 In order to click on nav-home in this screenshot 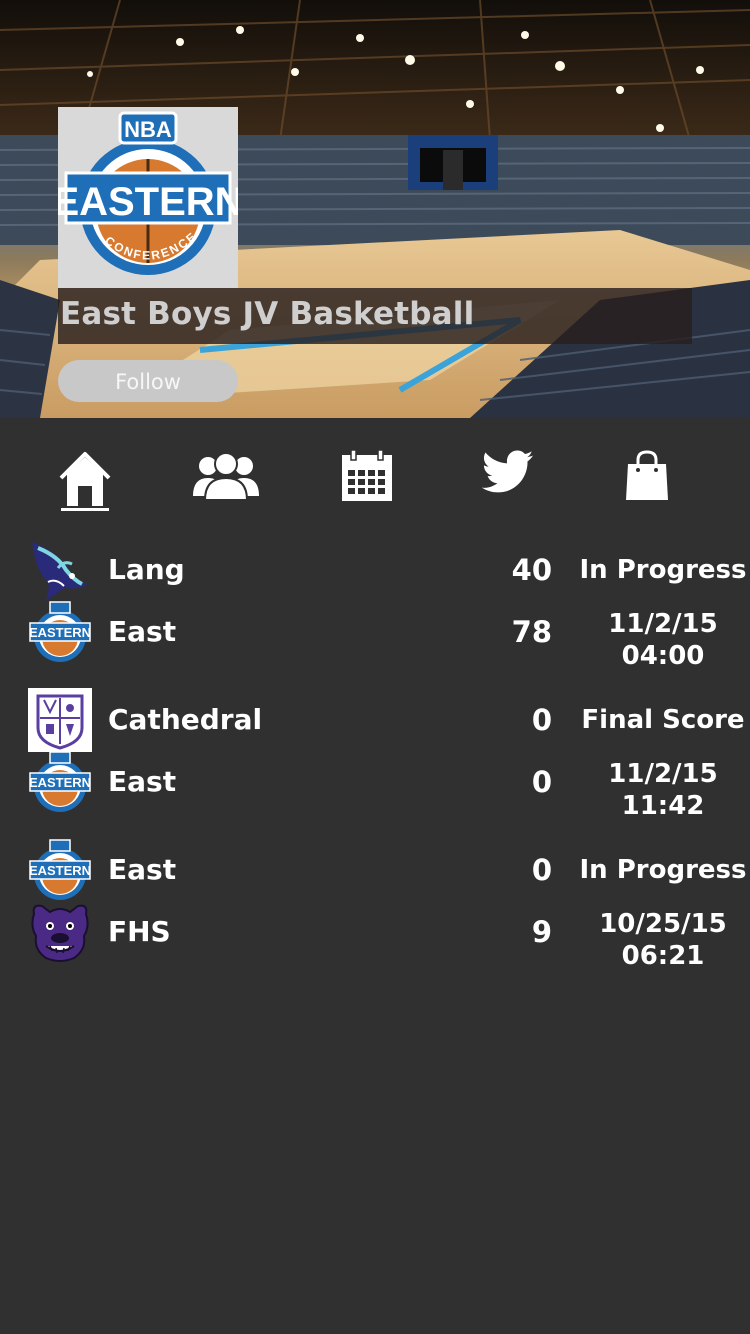, I will do `click(85, 490)`.